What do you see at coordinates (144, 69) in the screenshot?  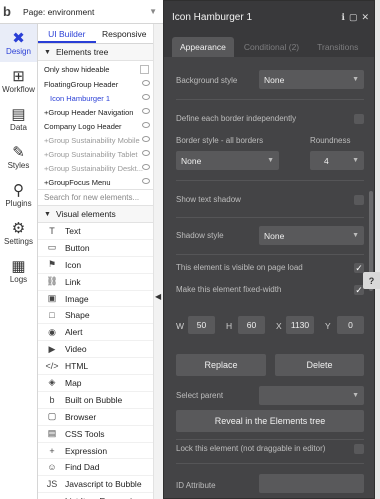 I see `show-hideable-checkbox` at bounding box center [144, 69].